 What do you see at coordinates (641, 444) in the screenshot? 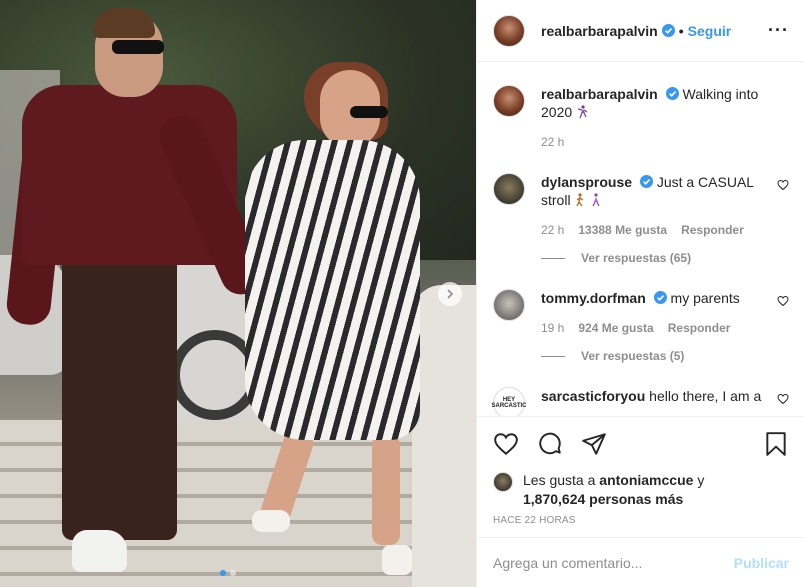
I see `action-icons-row` at bounding box center [641, 444].